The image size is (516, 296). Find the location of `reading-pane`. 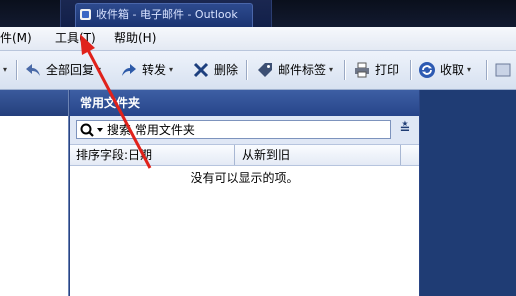

reading-pane is located at coordinates (468, 193).